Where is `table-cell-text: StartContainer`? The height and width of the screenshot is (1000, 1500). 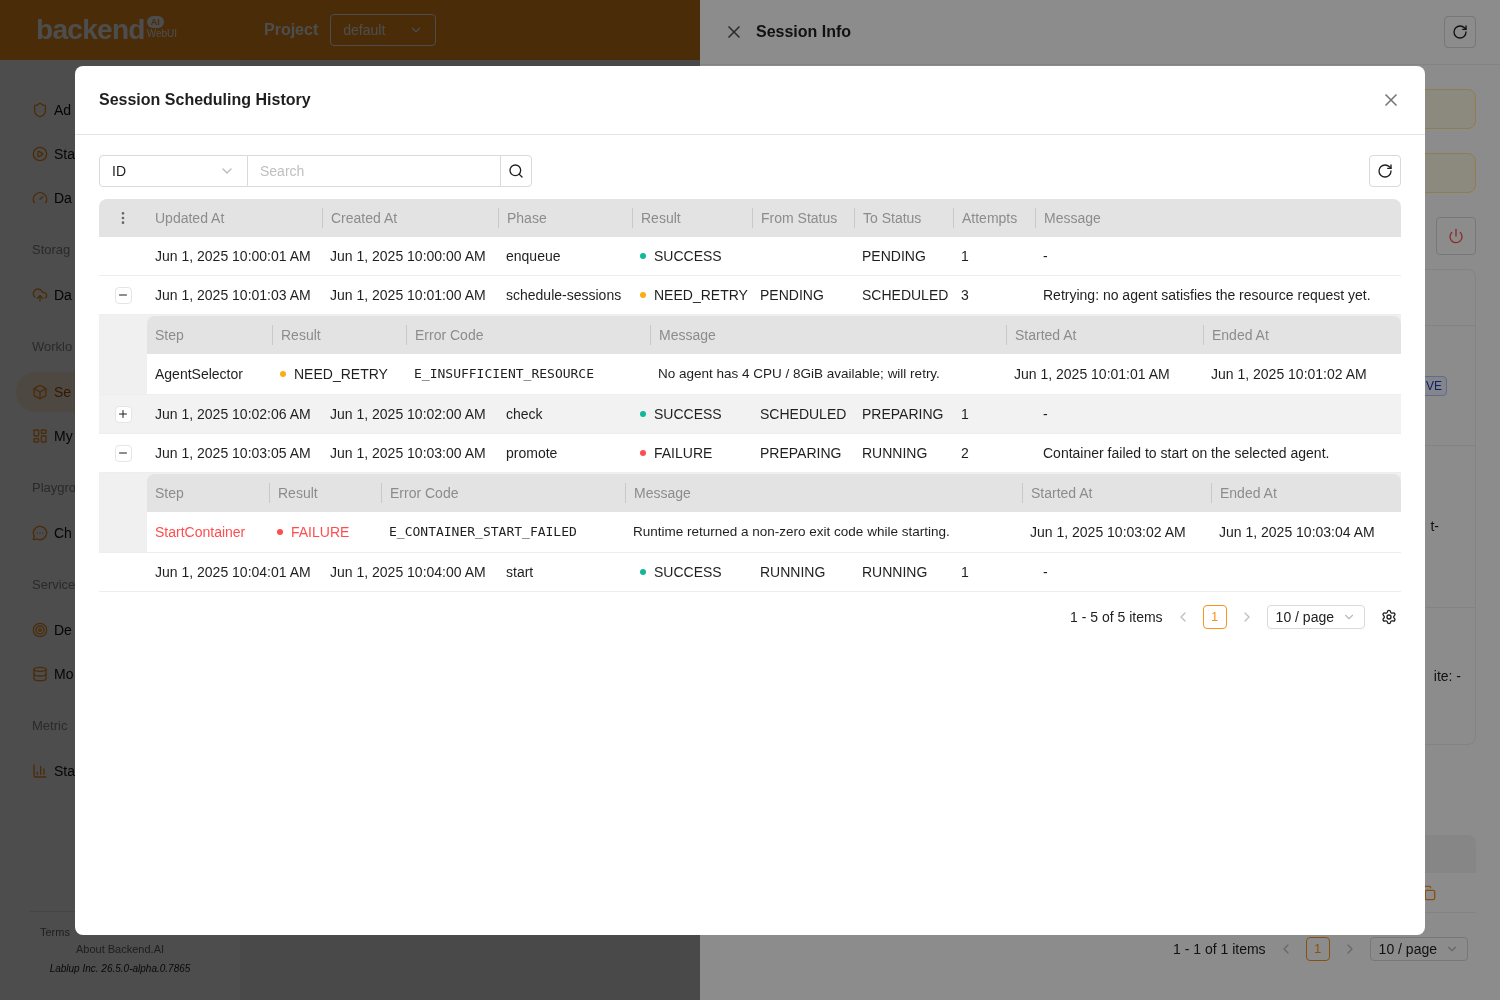
table-cell-text: StartContainer is located at coordinates (200, 532).